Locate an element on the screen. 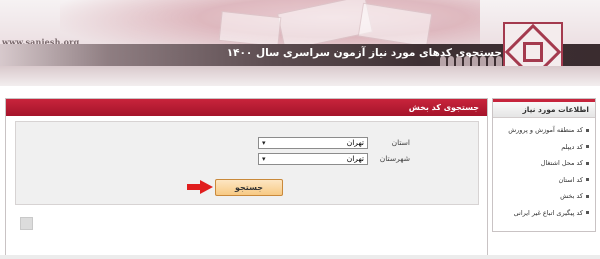 The image size is (600, 259). sidebar-item-label: کد دیپلم is located at coordinates (572, 146).